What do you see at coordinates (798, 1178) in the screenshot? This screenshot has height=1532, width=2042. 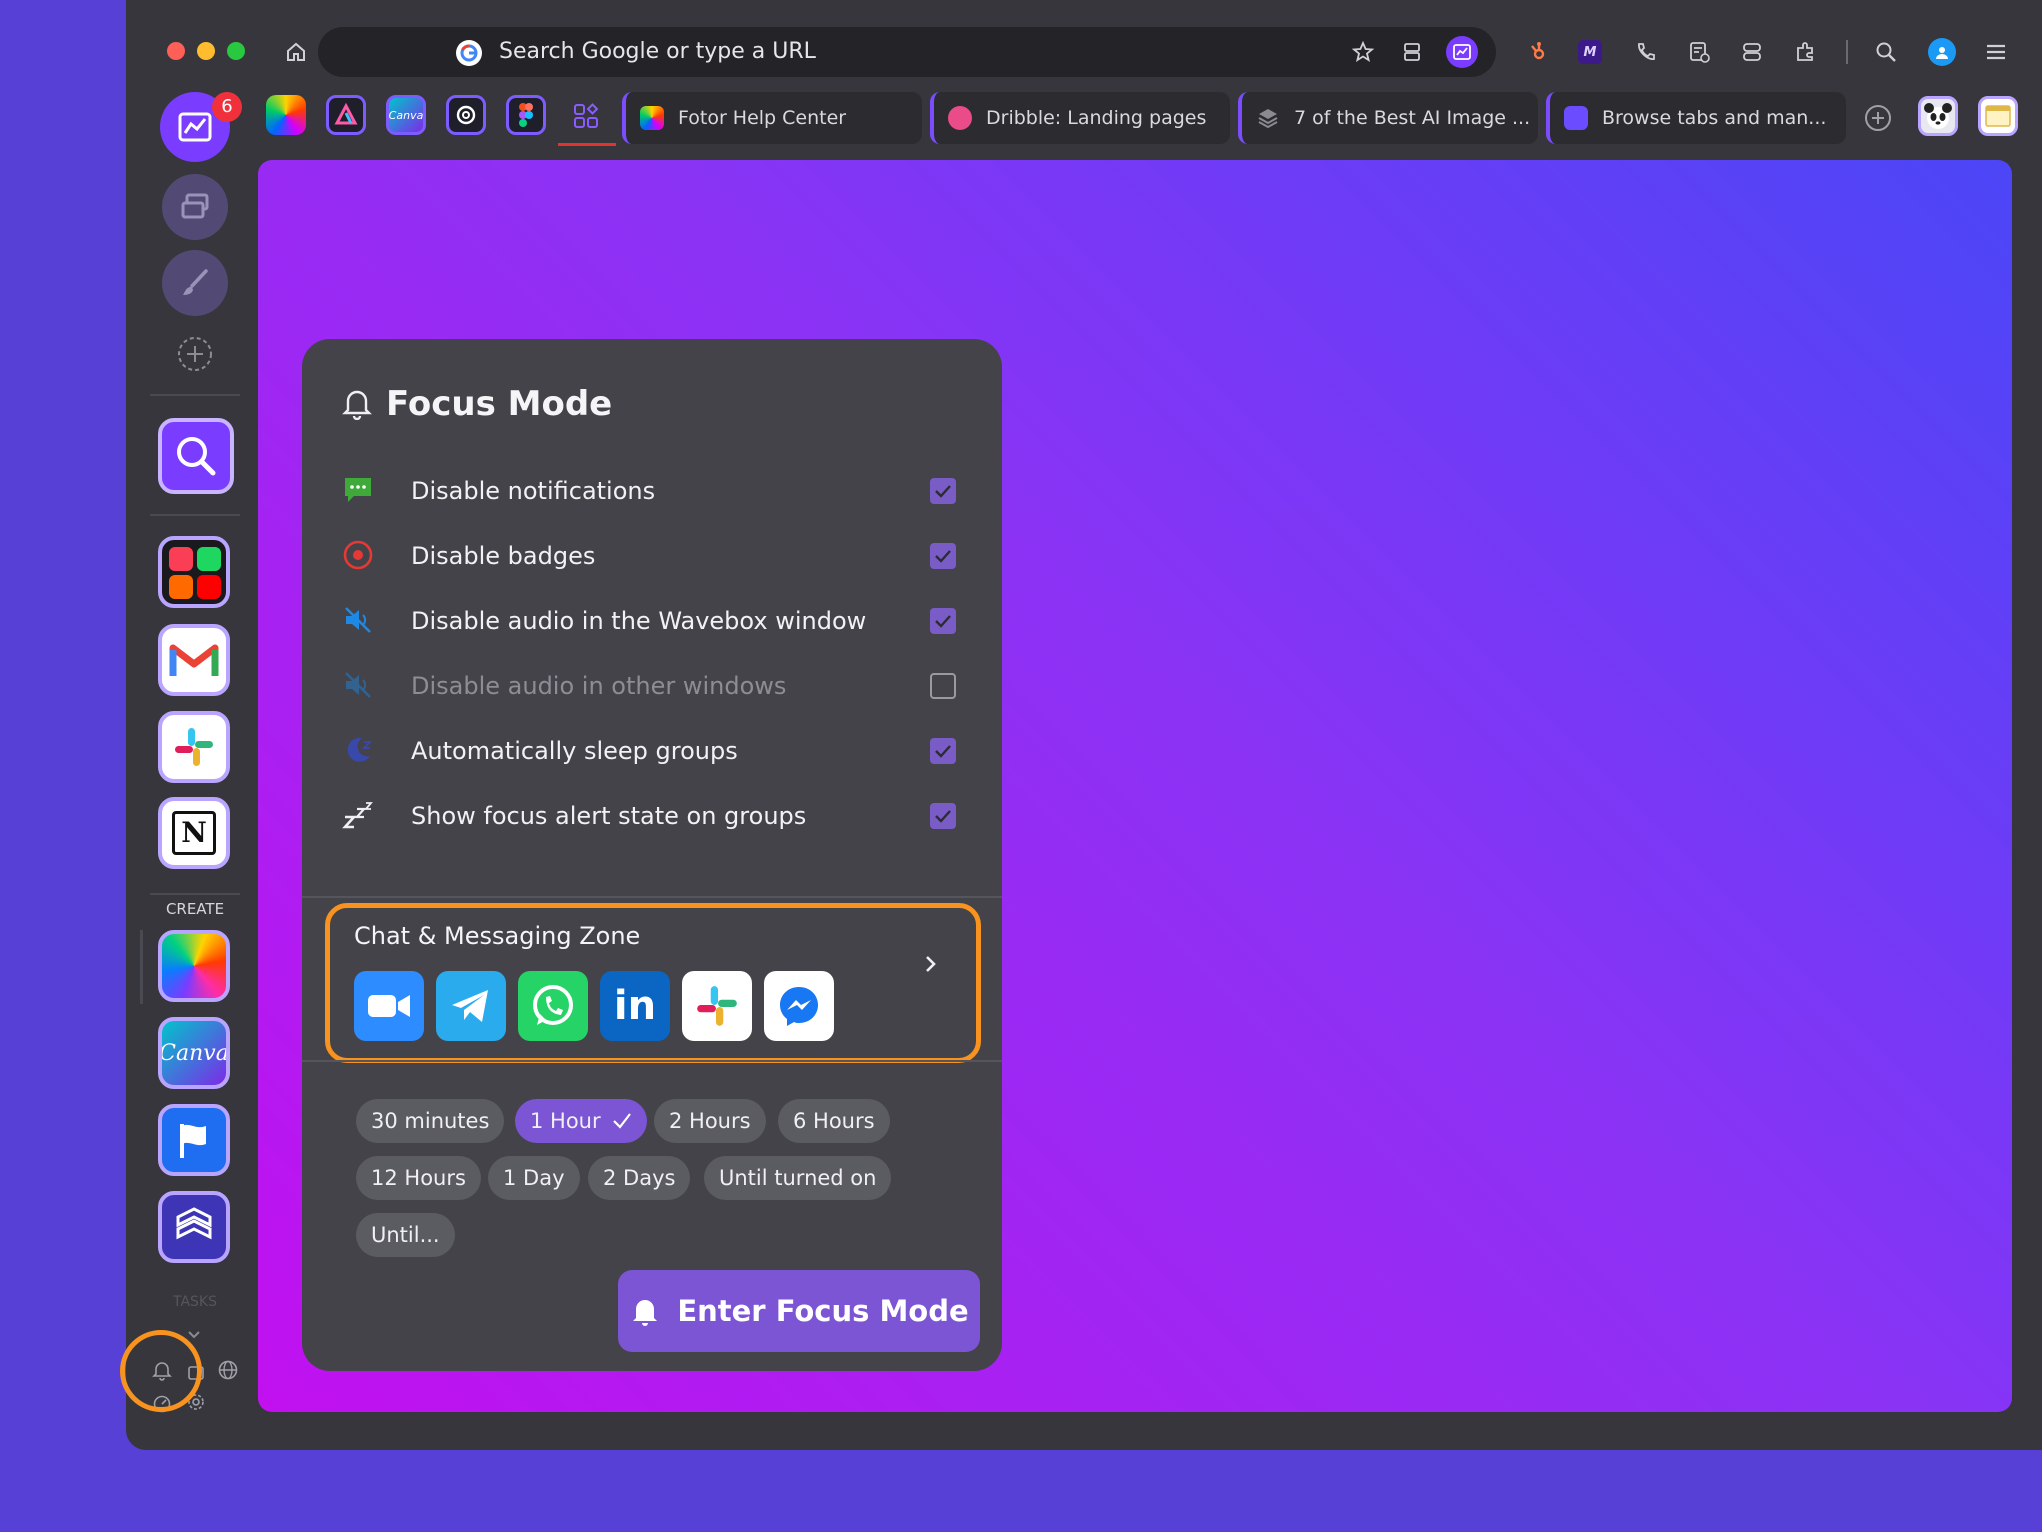 I see `duration-chip-until-turned-on: Until turned on` at bounding box center [798, 1178].